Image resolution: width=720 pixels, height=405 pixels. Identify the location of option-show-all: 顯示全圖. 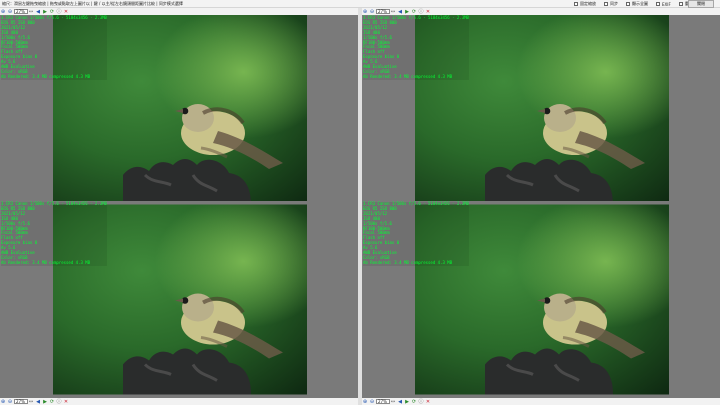
(637, 4).